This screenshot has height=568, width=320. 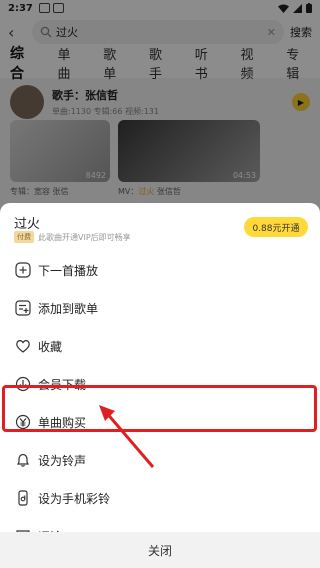 What do you see at coordinates (160, 346) in the screenshot?
I see `menu-item-favorite: 收藏` at bounding box center [160, 346].